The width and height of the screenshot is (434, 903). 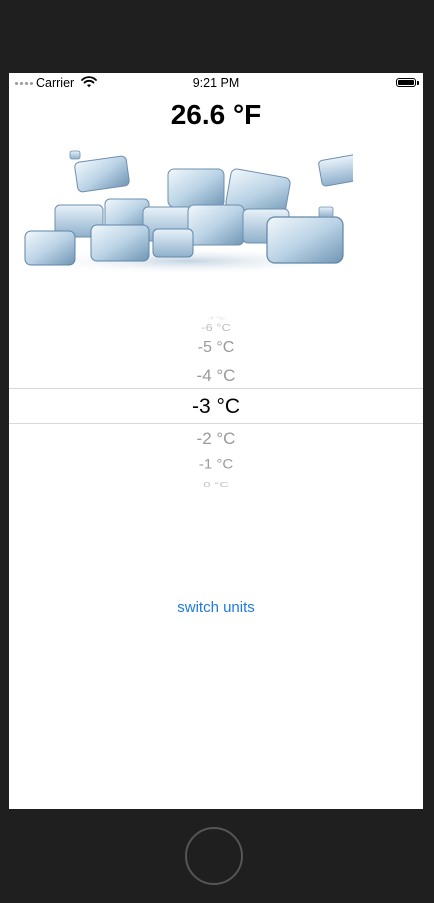 I want to click on picker-row-selected: -3 °C, so click(x=216, y=407).